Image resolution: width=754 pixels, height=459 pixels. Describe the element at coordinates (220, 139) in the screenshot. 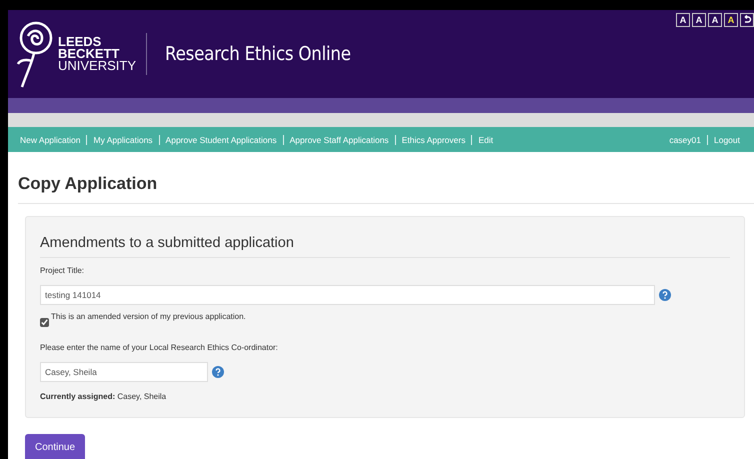

I see `nav-link: Approve Student Applications` at that location.